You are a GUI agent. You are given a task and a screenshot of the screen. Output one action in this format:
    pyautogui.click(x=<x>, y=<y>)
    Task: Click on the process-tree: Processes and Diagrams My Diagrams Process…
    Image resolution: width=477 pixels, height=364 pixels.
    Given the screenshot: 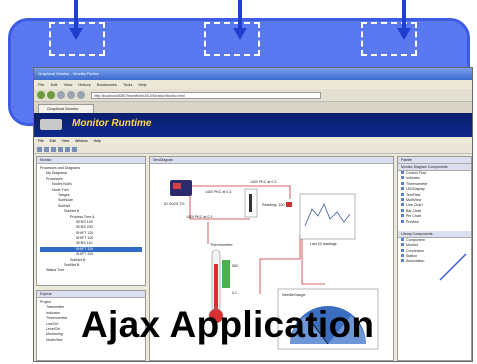 What is the action you would take?
    pyautogui.click(x=91, y=220)
    